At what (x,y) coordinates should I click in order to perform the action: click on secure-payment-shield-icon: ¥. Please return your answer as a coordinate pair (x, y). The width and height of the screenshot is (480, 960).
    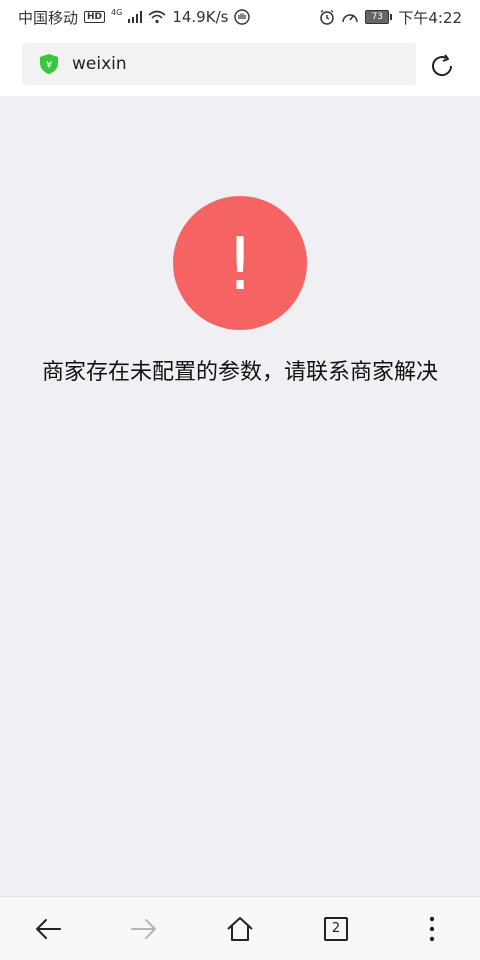
    Looking at the image, I should click on (49, 64).